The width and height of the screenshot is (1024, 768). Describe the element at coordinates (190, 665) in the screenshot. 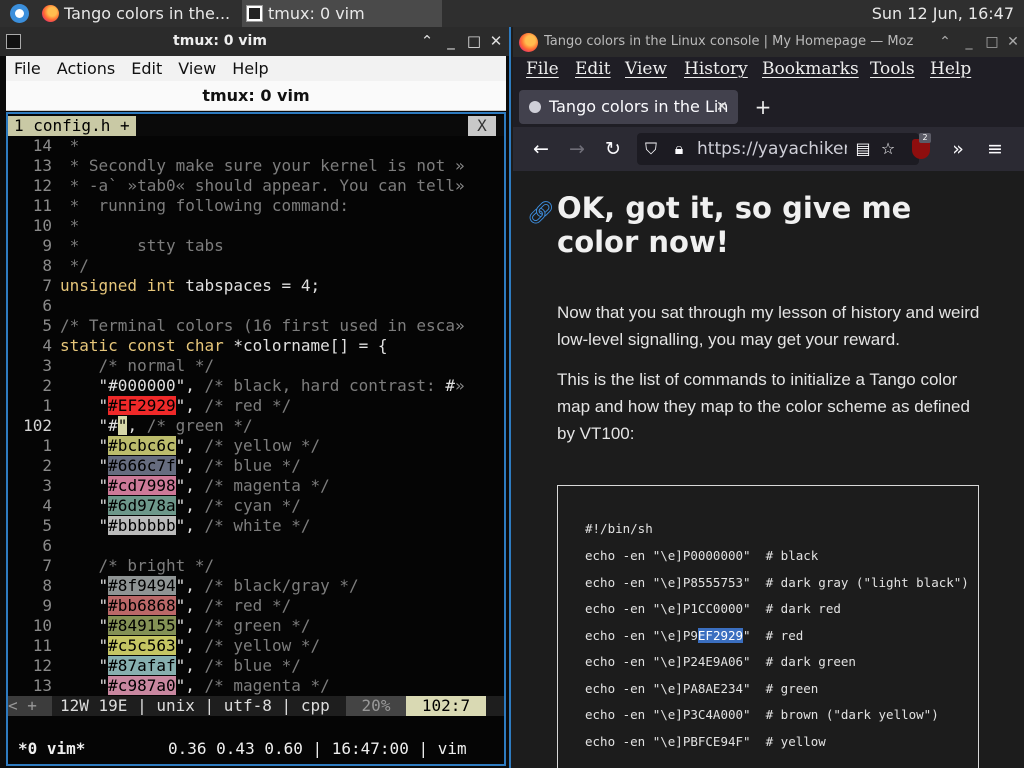

I see `code-token: ",` at that location.